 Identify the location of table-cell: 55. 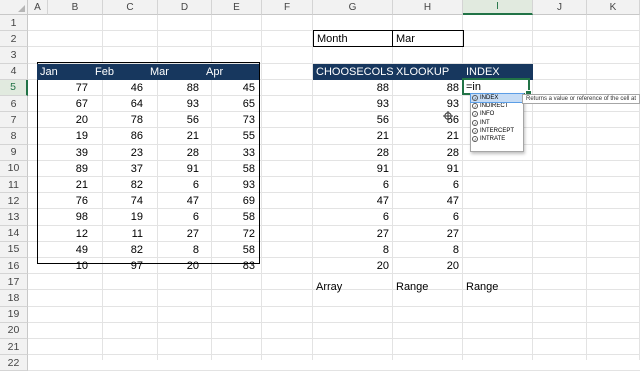
(231, 136).